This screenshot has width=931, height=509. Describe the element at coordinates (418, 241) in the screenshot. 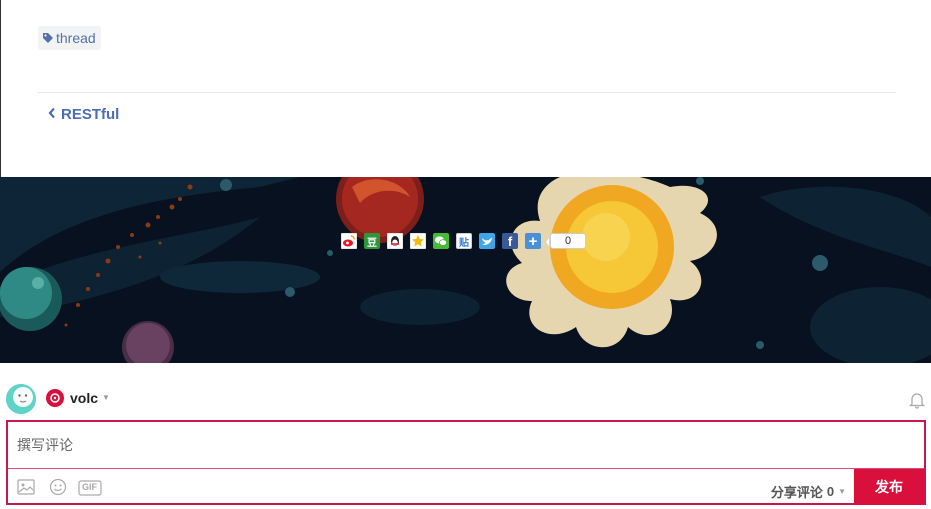

I see `qzone-share-icon` at that location.